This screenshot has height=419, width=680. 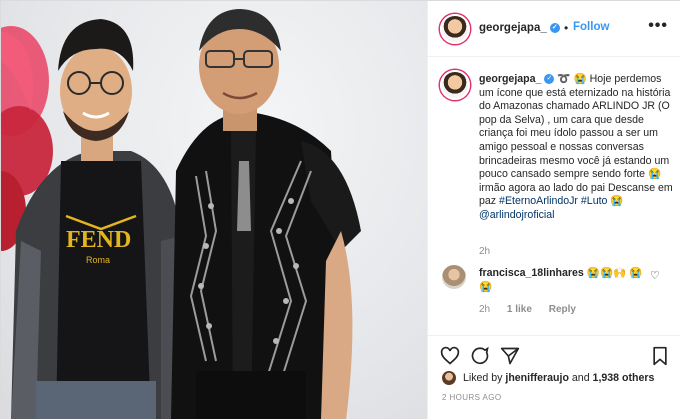 I want to click on comment-likes-count: 1 like, so click(x=519, y=309).